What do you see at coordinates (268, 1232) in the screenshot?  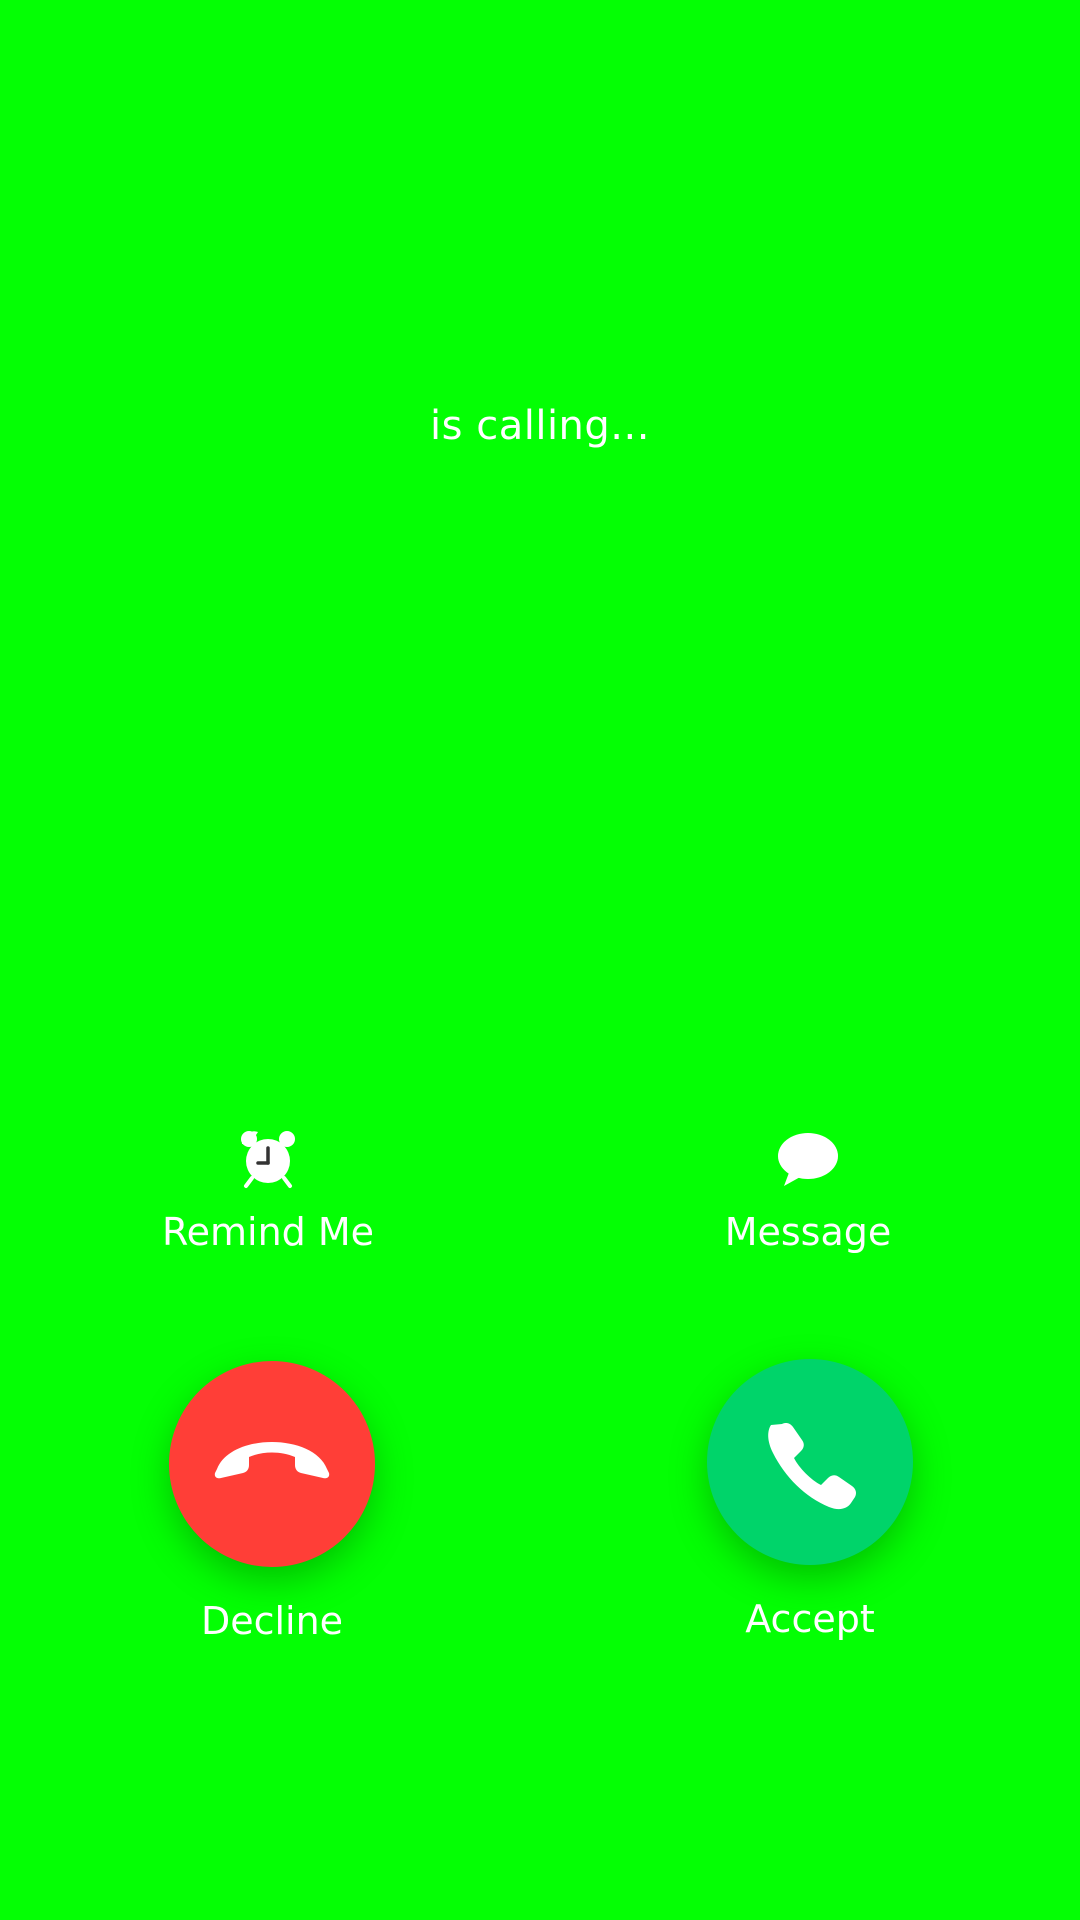 I see `remind-me-label: Remind Me` at bounding box center [268, 1232].